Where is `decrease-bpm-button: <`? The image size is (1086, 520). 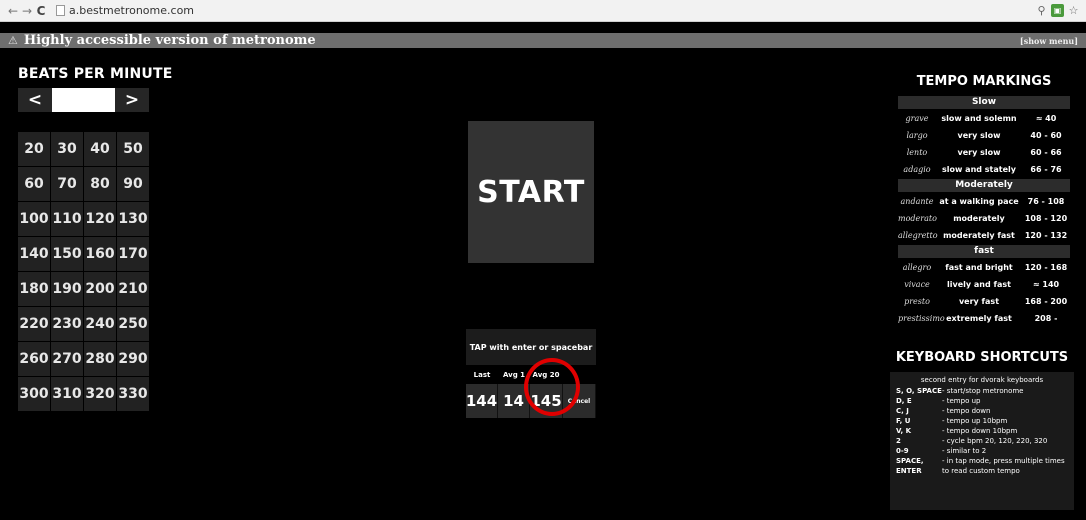
decrease-bpm-button: < is located at coordinates (35, 100).